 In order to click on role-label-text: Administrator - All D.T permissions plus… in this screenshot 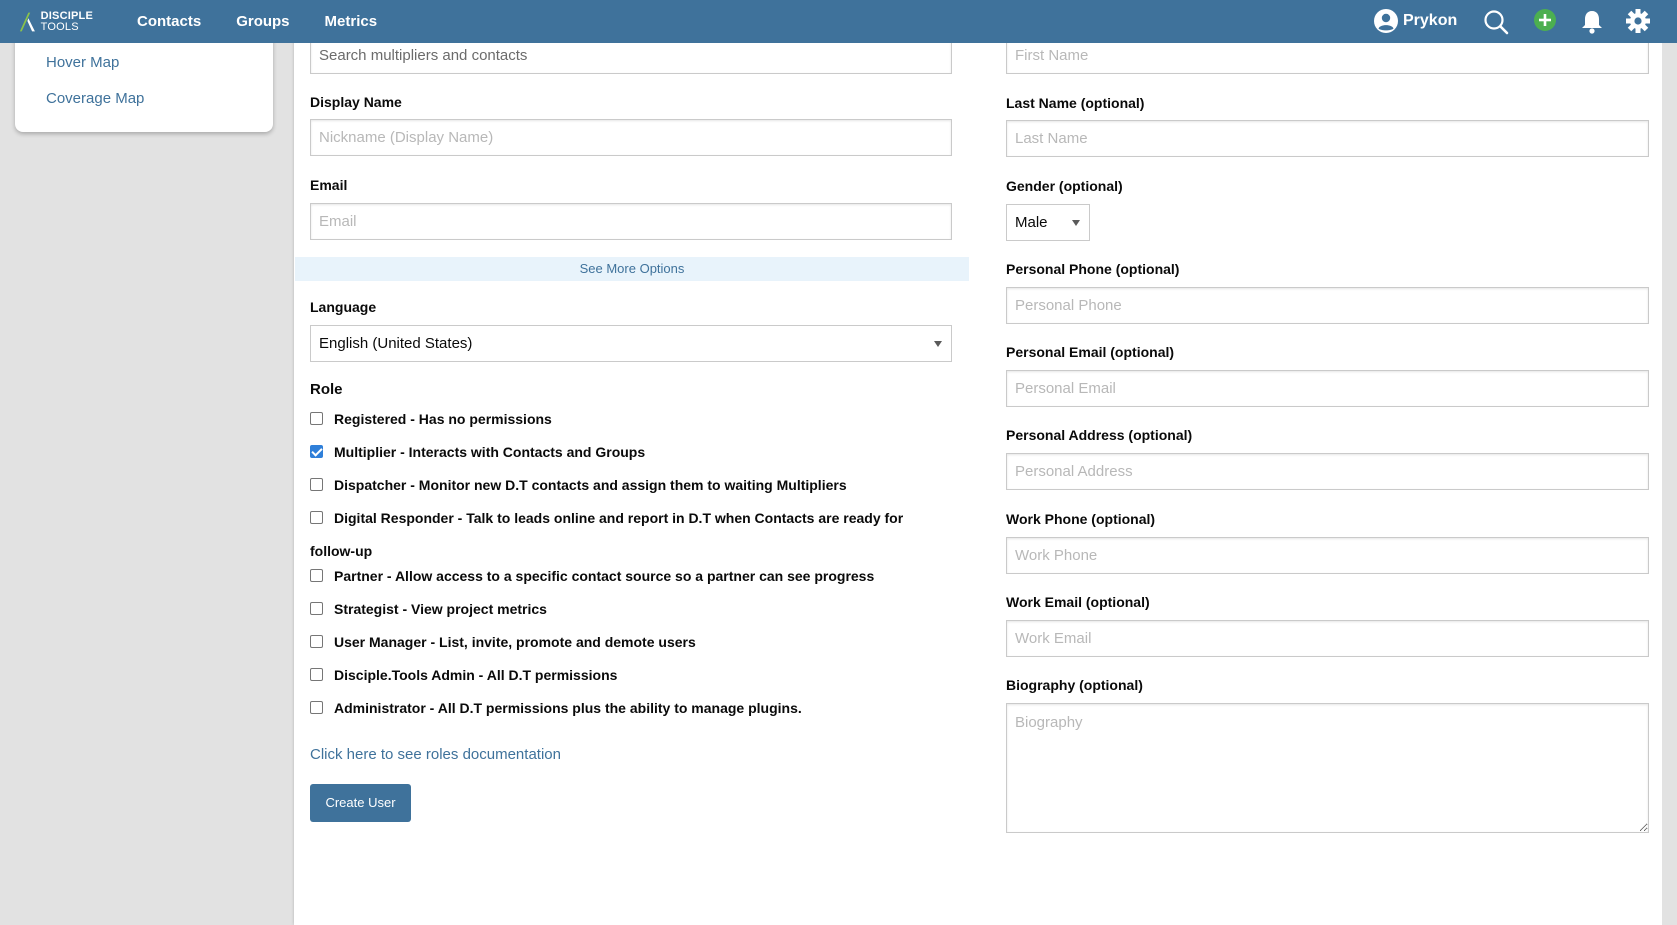, I will do `click(568, 708)`.